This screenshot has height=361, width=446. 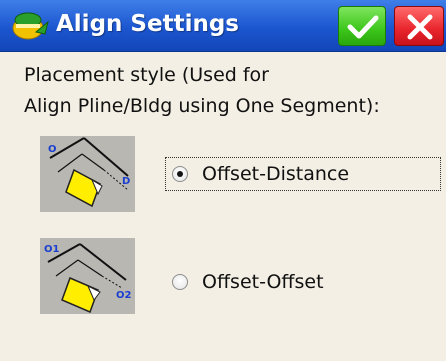 I want to click on checkmark-icon, so click(x=363, y=27).